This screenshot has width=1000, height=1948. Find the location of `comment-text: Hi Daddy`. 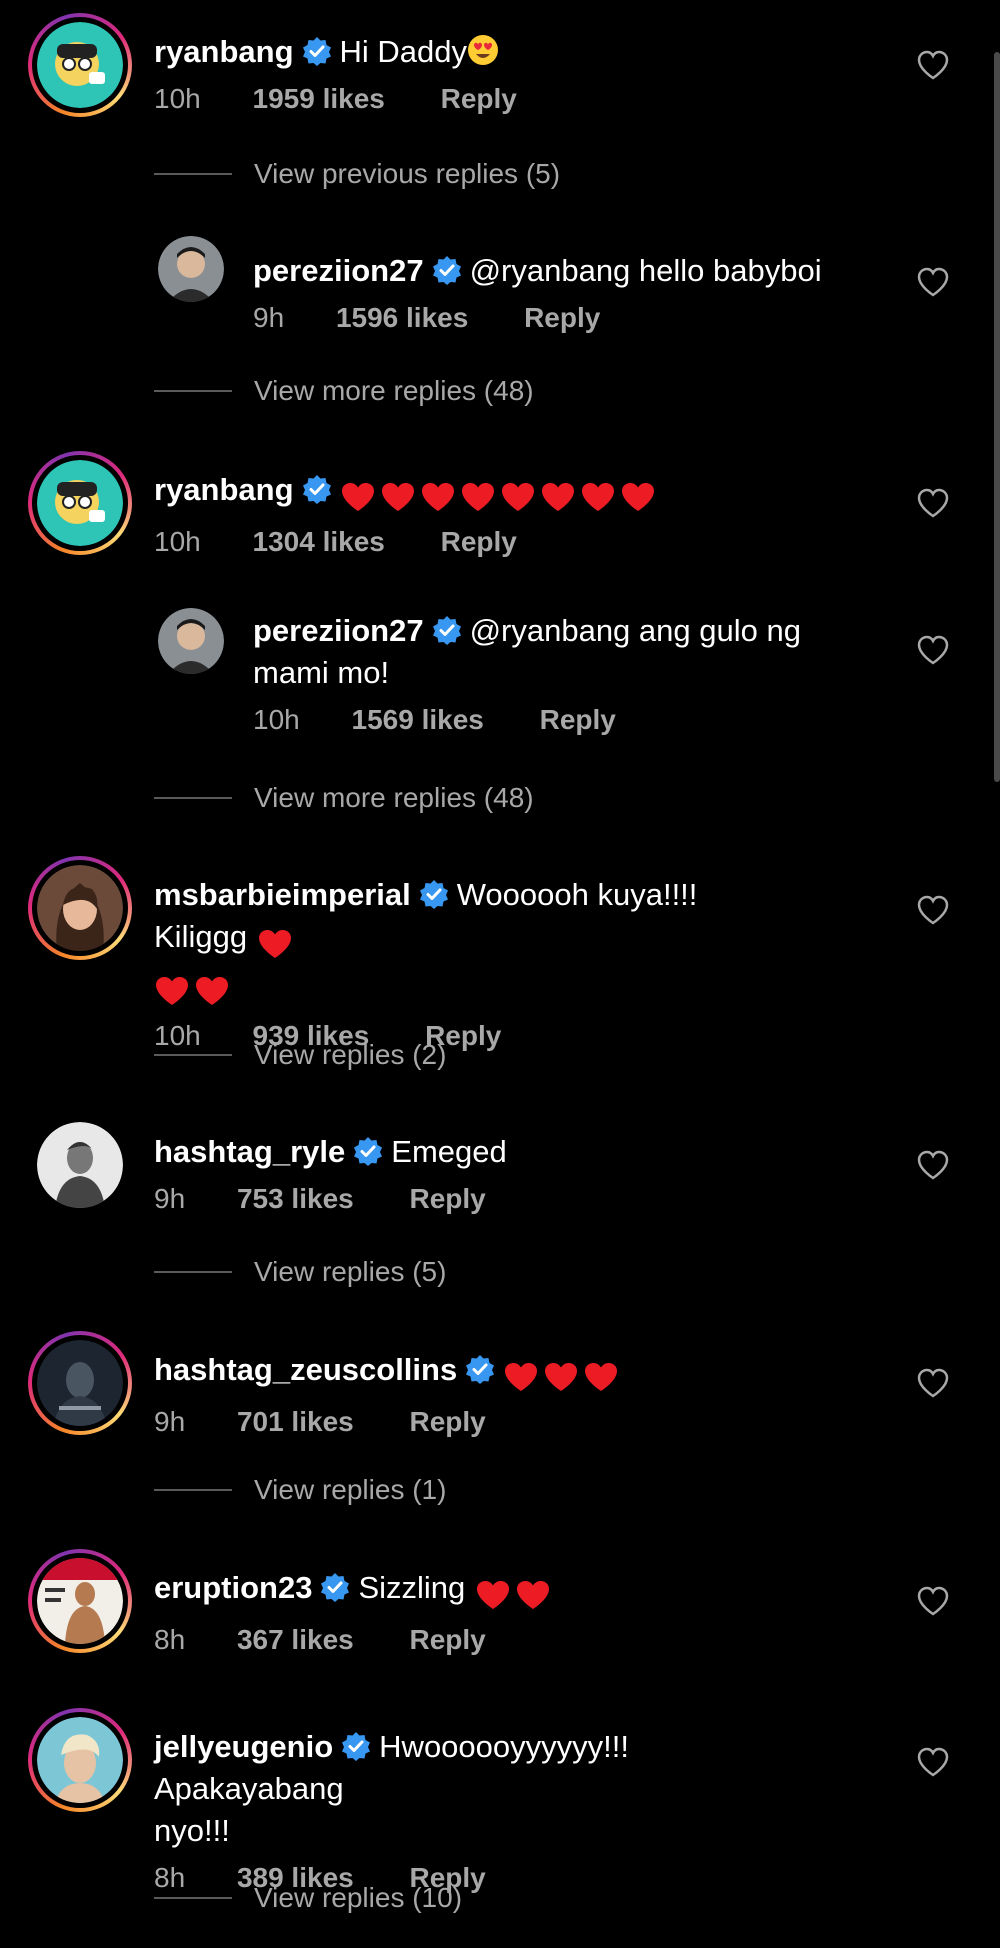

comment-text: Hi Daddy is located at coordinates (403, 51).